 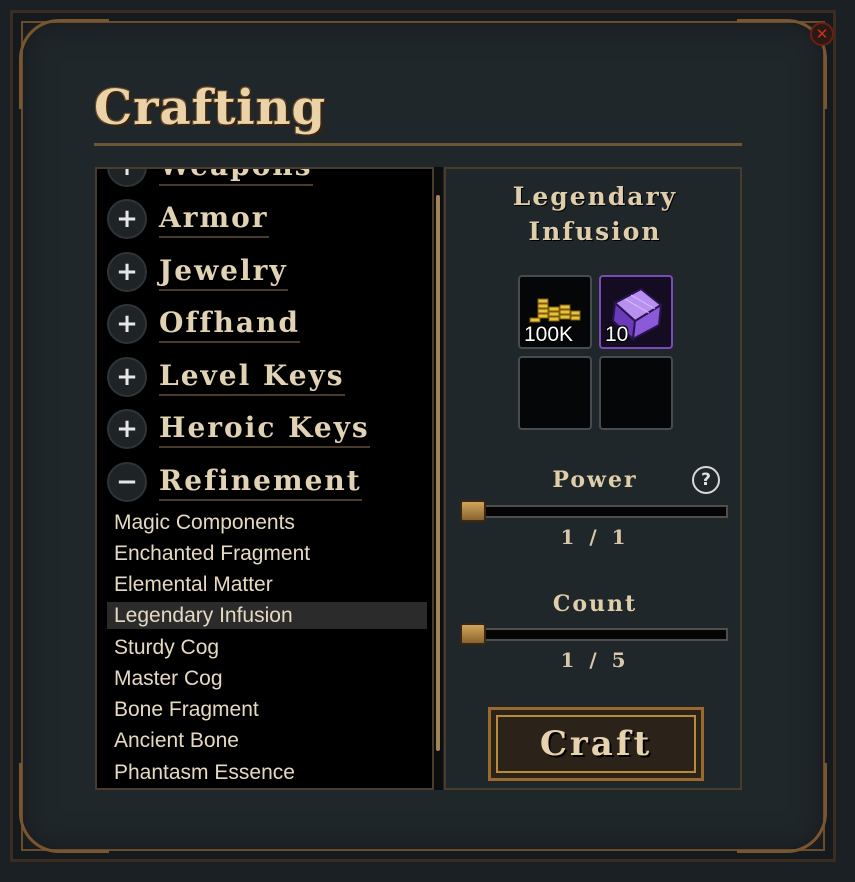 I want to click on list-scrollbar, so click(x=437, y=478).